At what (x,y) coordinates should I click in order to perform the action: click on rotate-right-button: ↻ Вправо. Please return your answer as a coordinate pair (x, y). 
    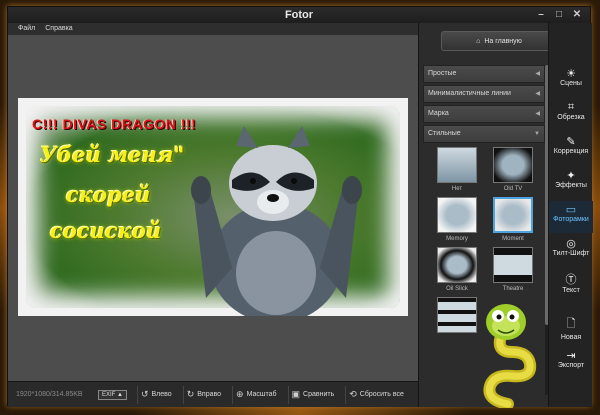
    Looking at the image, I should click on (203, 394).